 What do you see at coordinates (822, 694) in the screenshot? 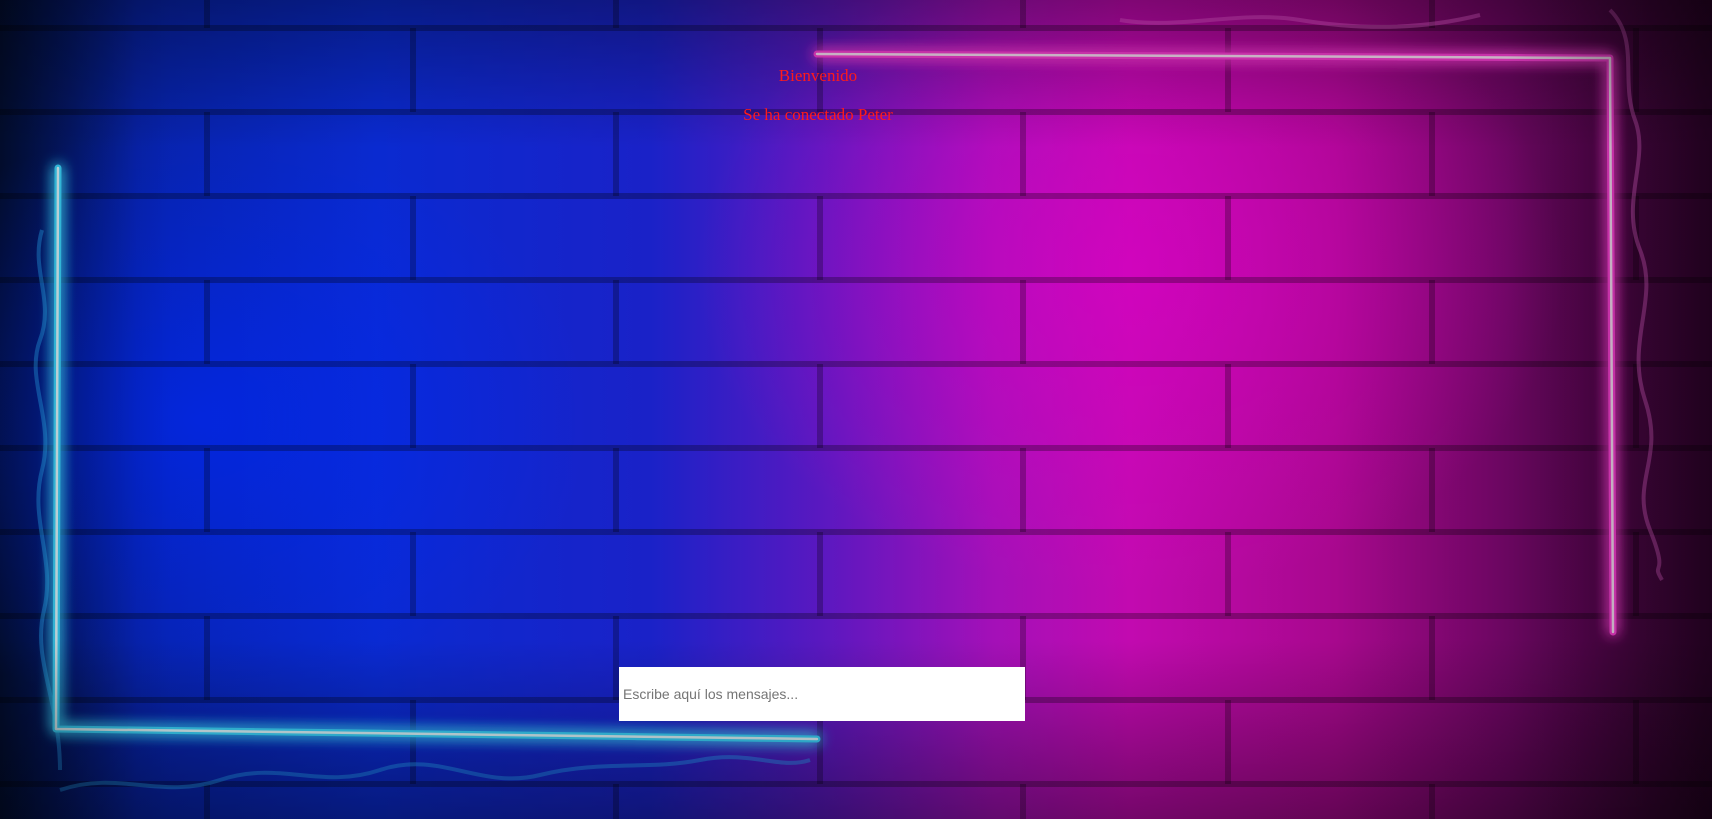
I see `message-input` at bounding box center [822, 694].